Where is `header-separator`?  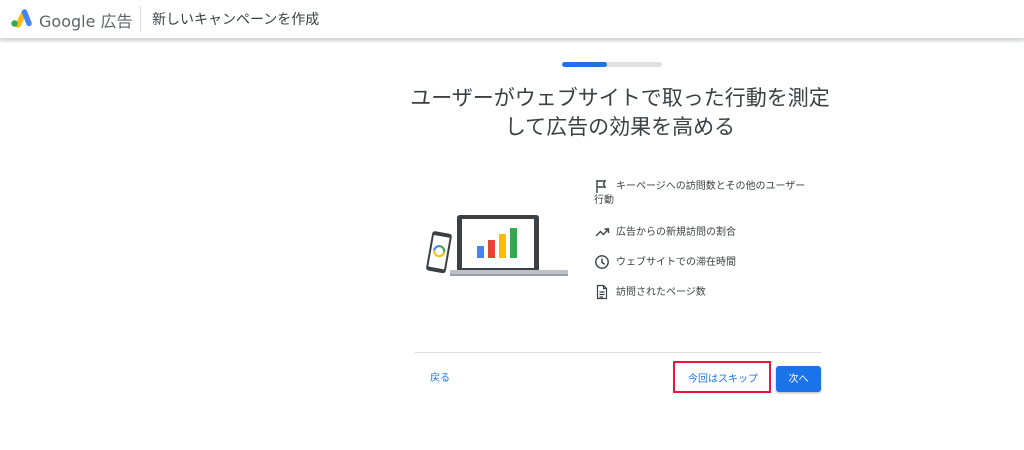 header-separator is located at coordinates (140, 19).